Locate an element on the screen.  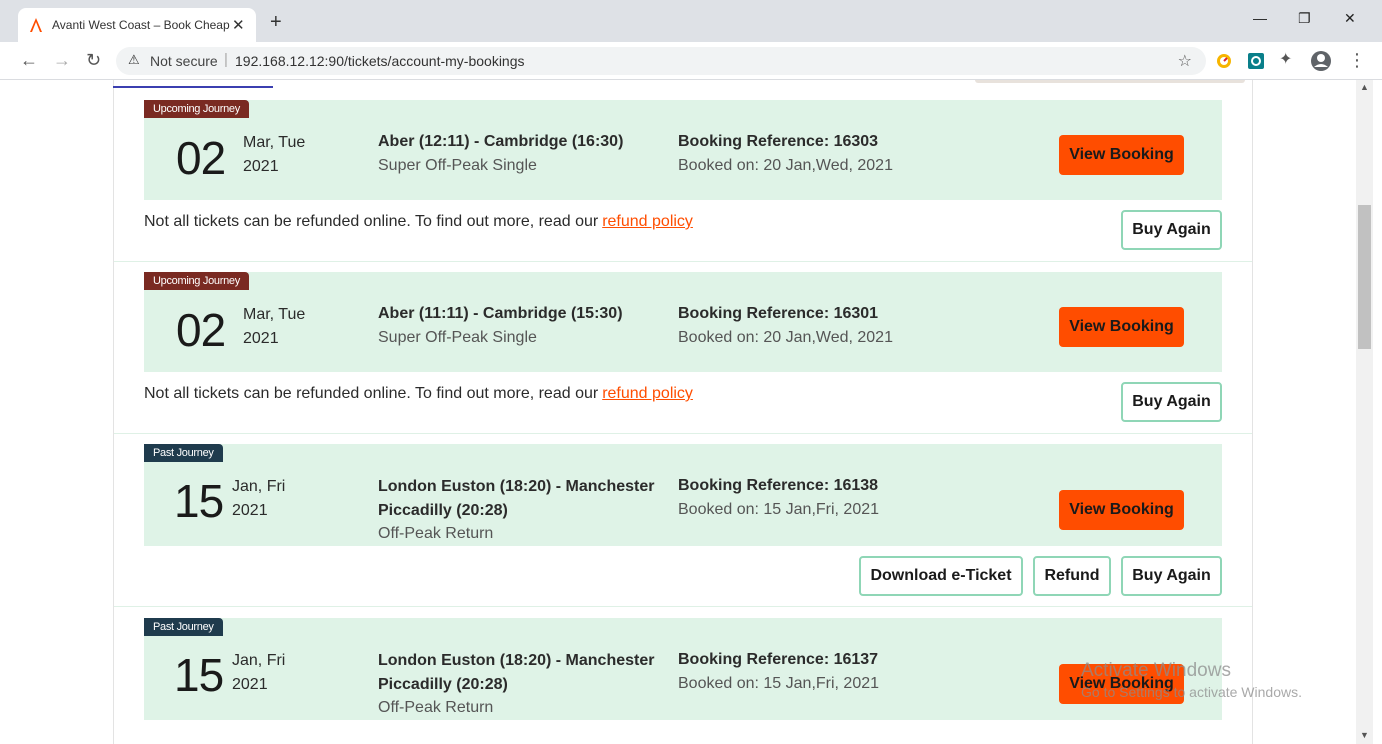
page-scrollbar: ▲ ▼ is located at coordinates (1364, 412).